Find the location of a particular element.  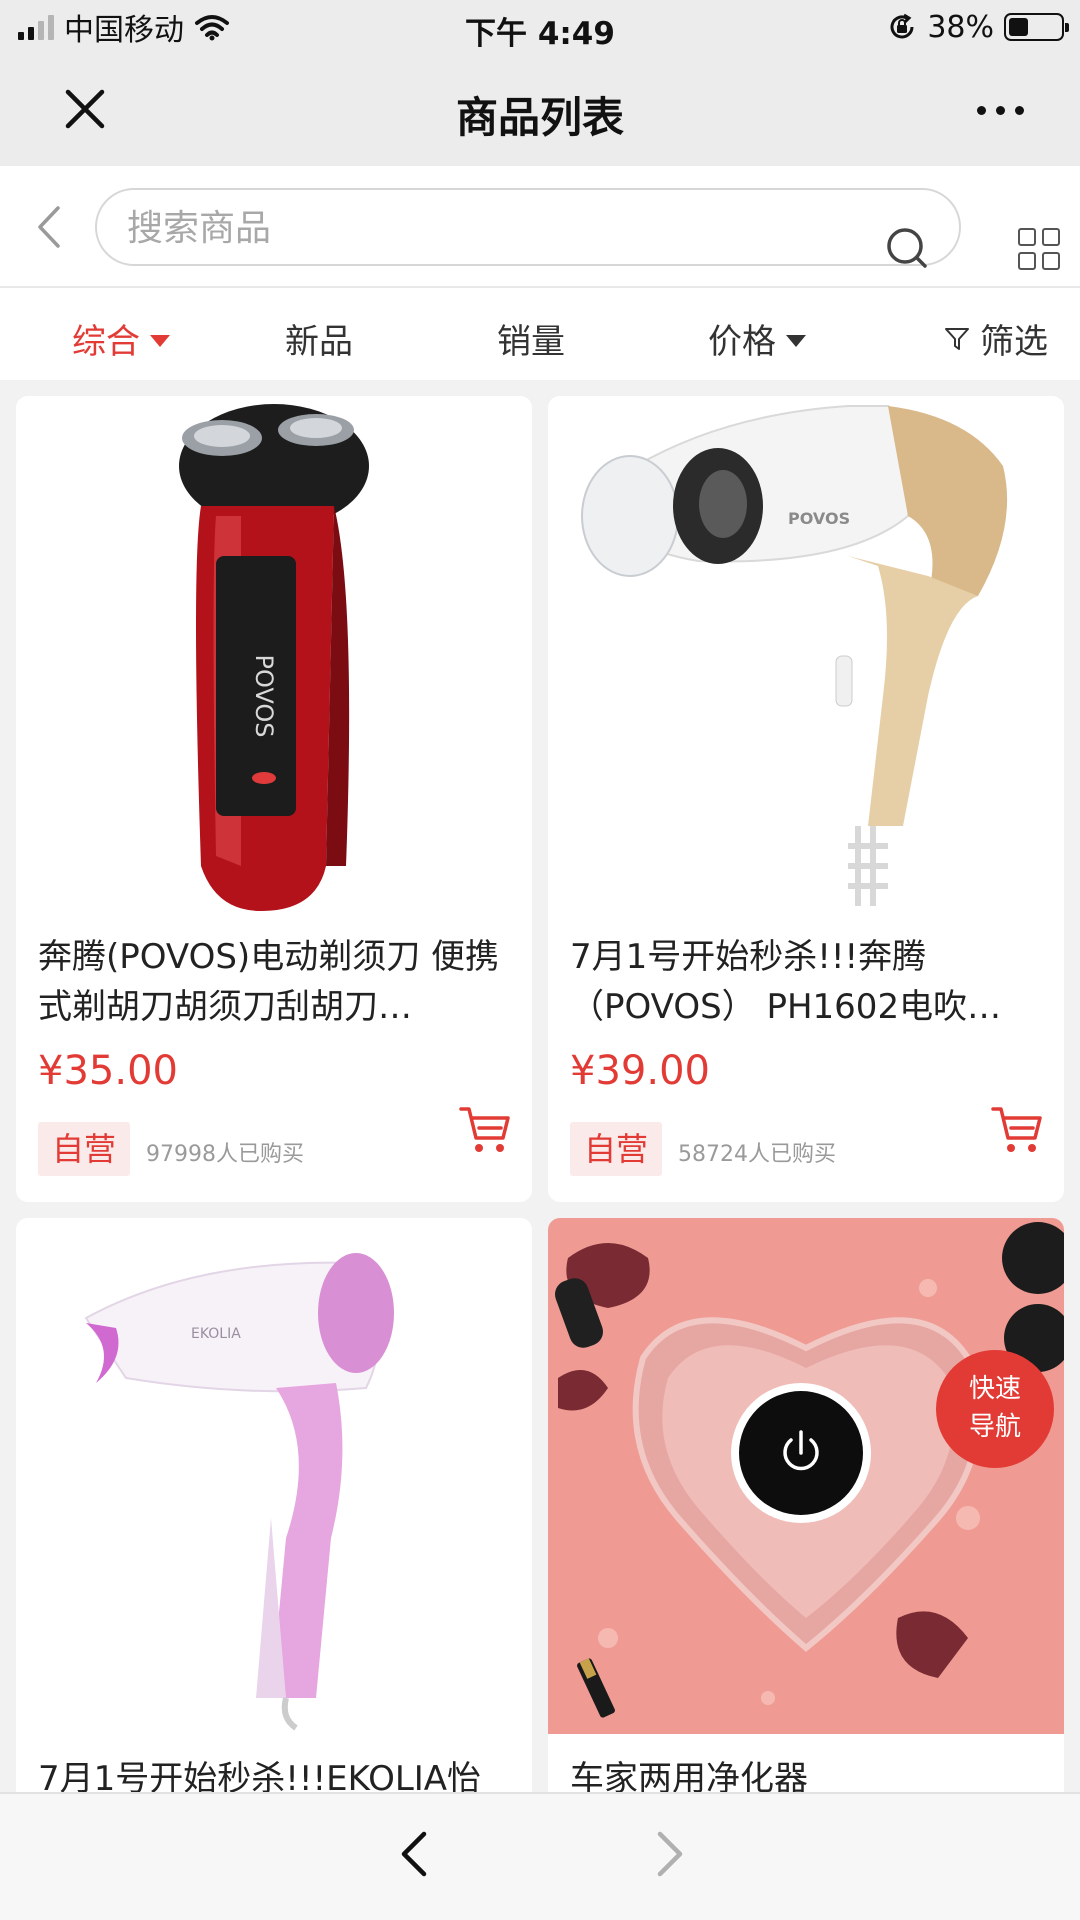

battery-level is located at coordinates (1018, 27).